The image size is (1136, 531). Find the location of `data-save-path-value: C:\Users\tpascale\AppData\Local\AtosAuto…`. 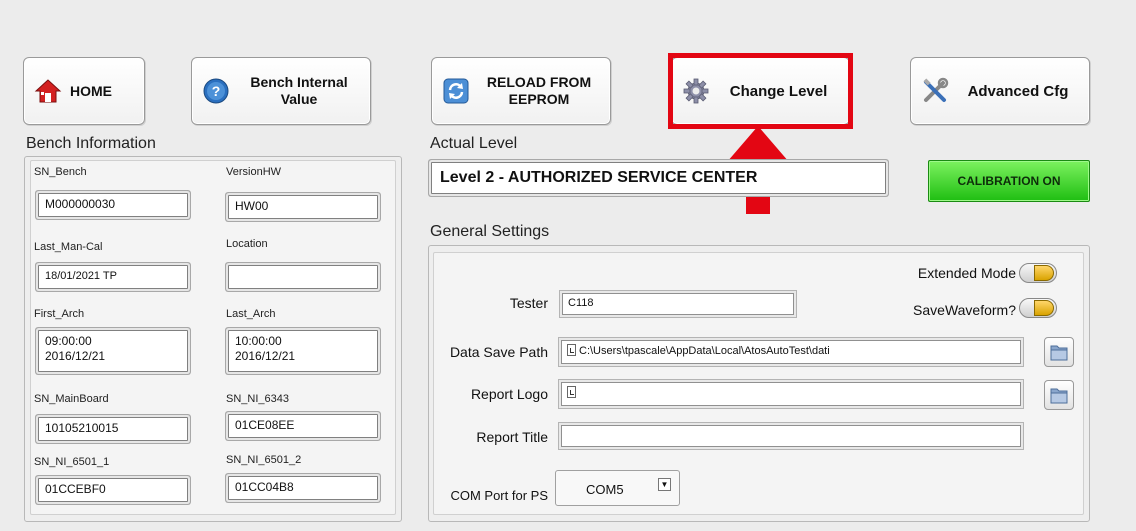

data-save-path-value: C:\Users\tpascale\AppData\Local\AtosAuto… is located at coordinates (704, 351).